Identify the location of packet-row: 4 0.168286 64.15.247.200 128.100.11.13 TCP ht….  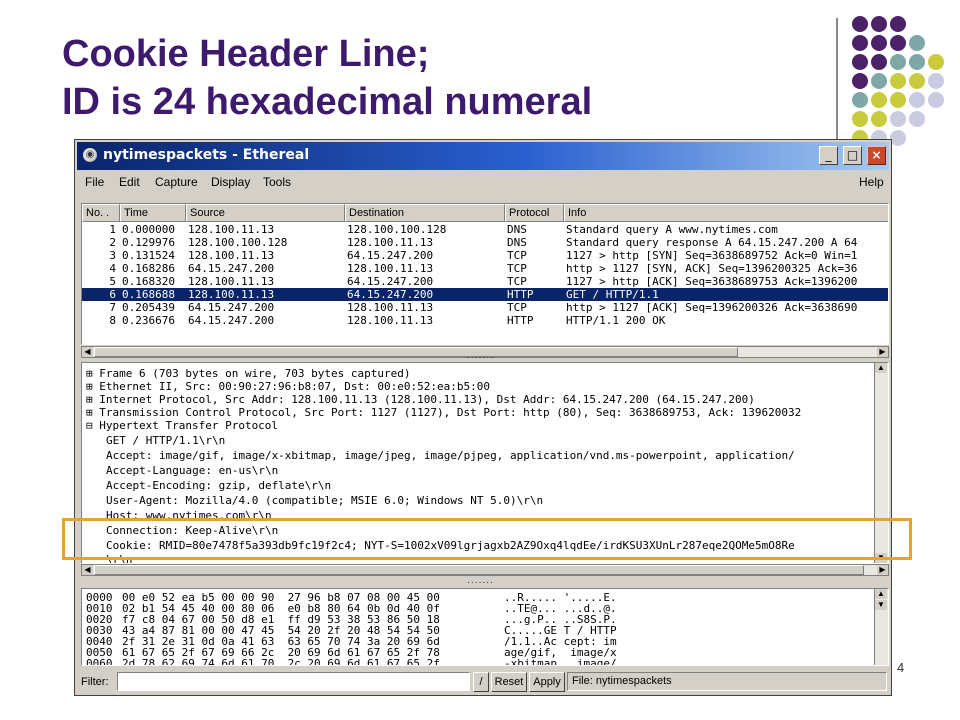
(485, 268).